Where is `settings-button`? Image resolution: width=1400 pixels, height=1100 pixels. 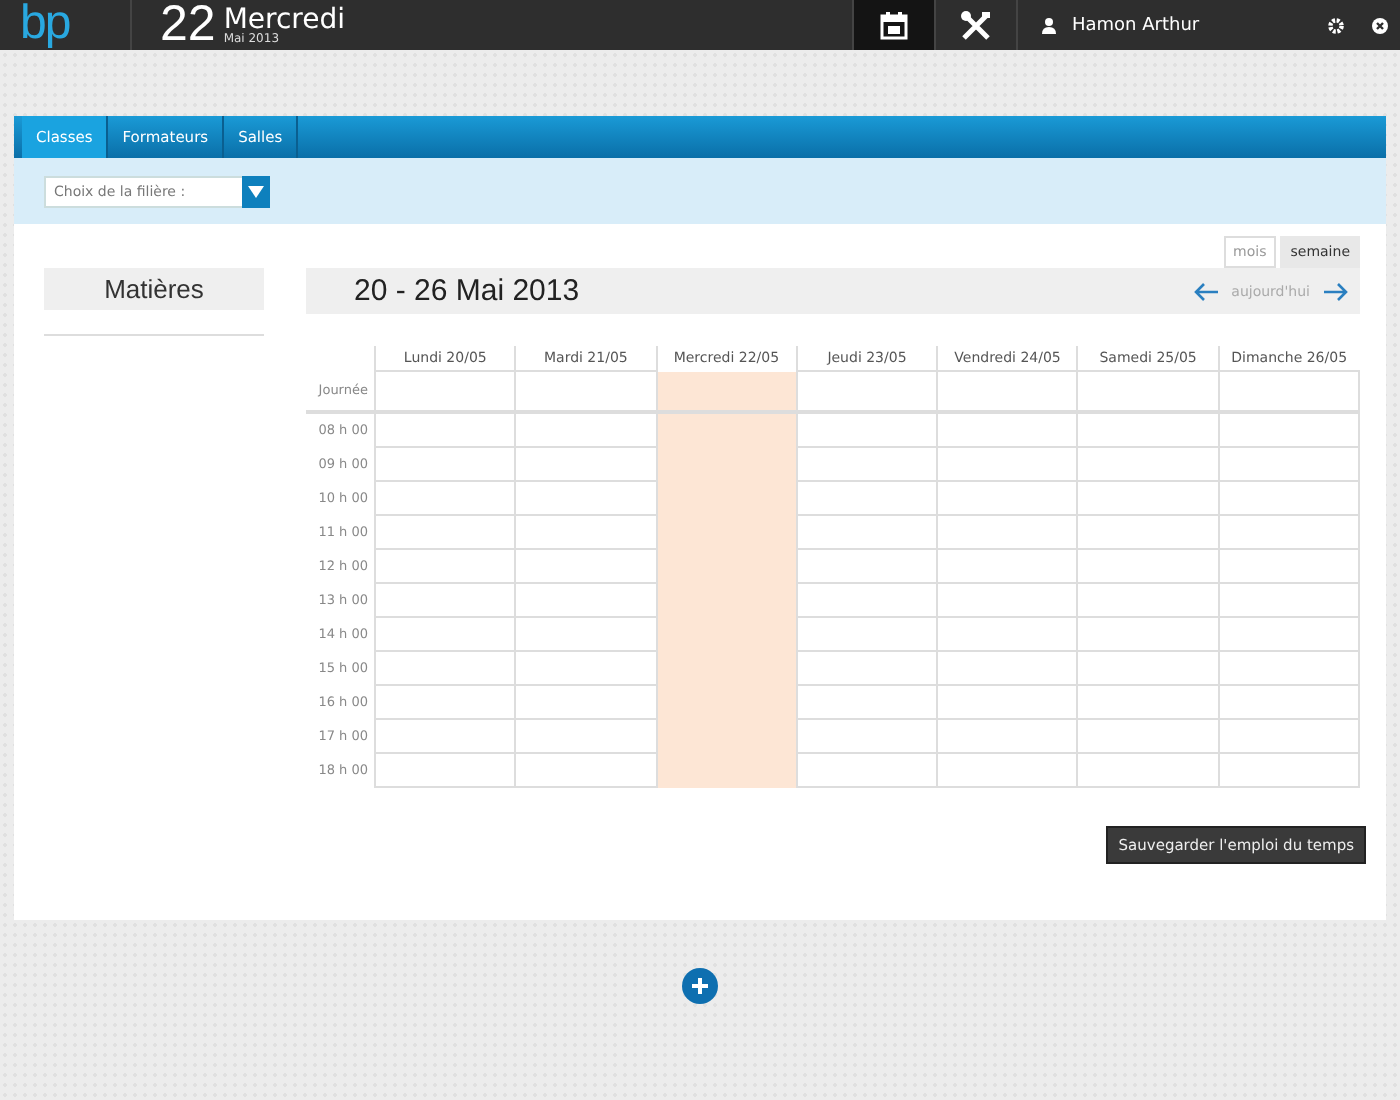 settings-button is located at coordinates (1336, 25).